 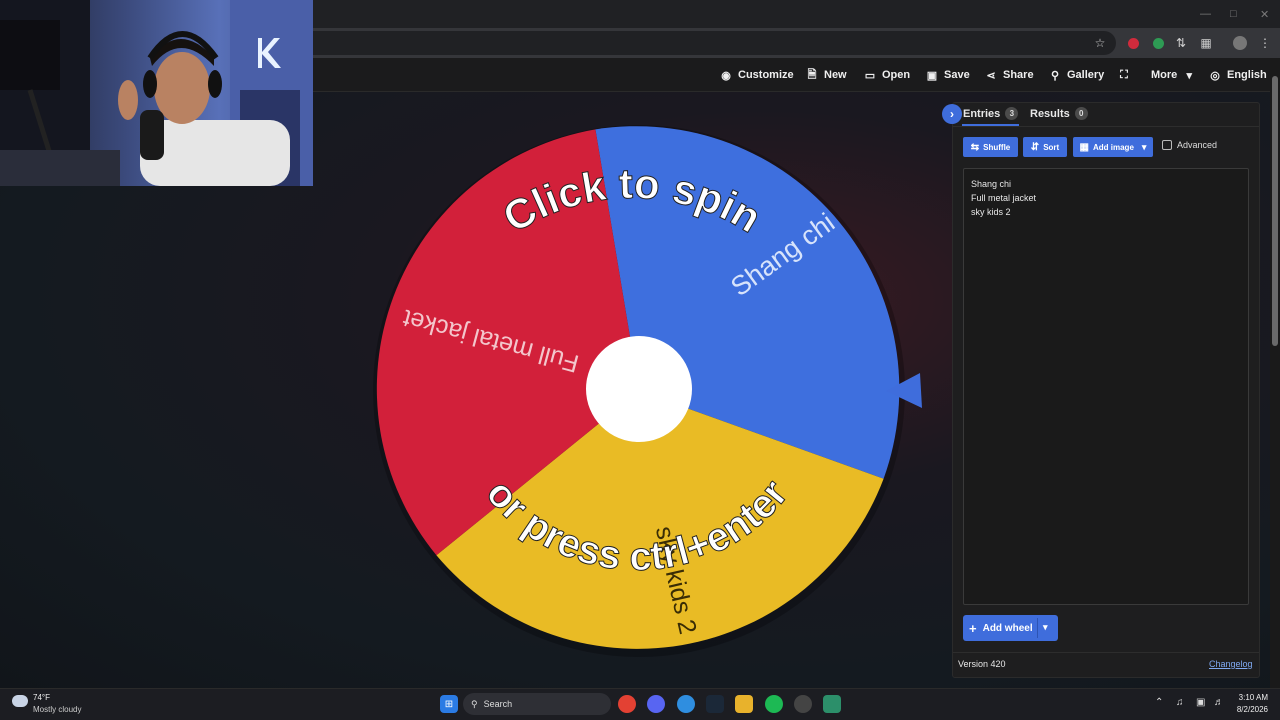 I want to click on open-label: Open, so click(x=896, y=75).